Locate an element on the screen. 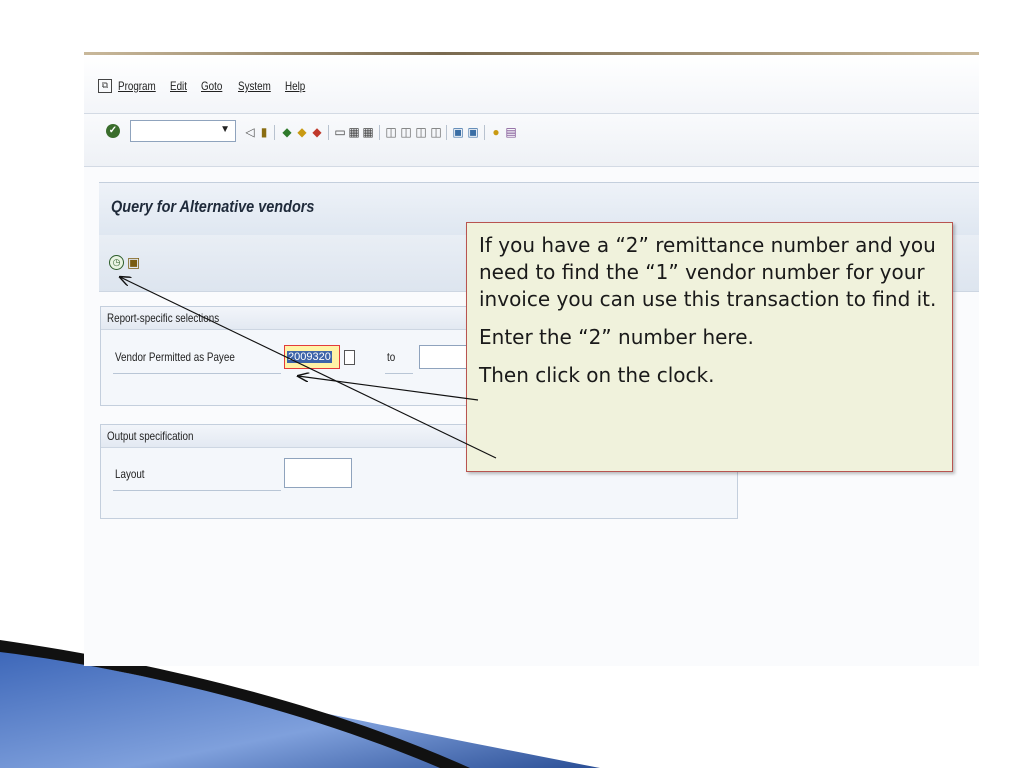 Image resolution: width=1024 pixels, height=768 pixels. enter-check-icon: ✓ is located at coordinates (113, 131).